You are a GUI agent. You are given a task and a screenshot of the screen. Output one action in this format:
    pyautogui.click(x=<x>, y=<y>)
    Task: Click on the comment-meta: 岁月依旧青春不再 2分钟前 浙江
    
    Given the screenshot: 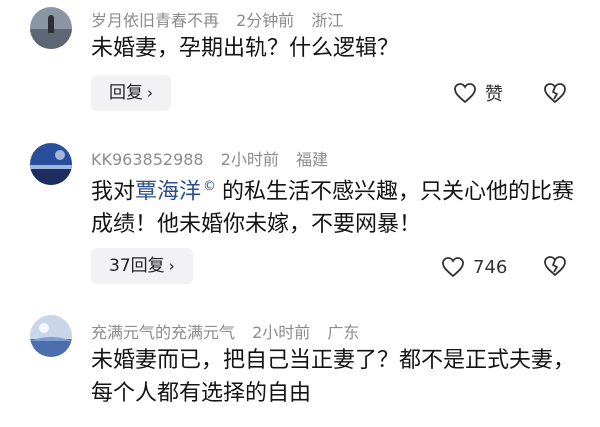 What is the action you would take?
    pyautogui.click(x=223, y=19)
    